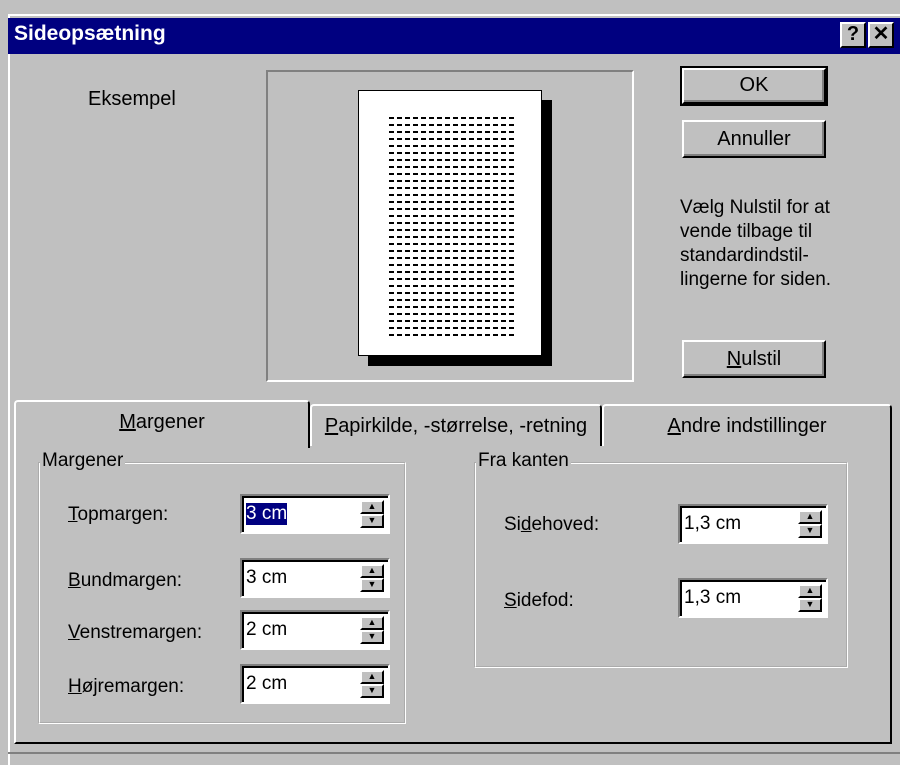  Describe the element at coordinates (141, 632) in the screenshot. I see `label-text: enstremargen:` at that location.